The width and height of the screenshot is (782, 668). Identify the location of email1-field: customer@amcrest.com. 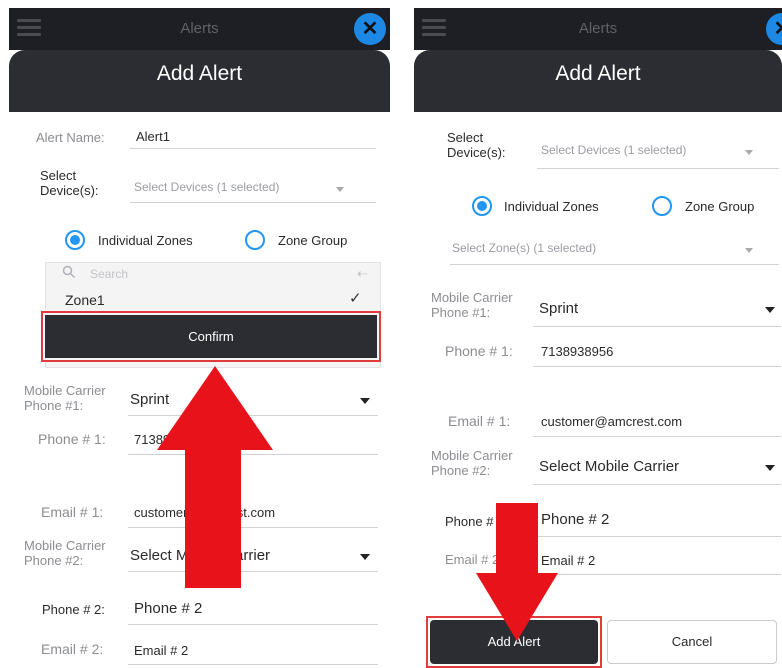
(657, 422).